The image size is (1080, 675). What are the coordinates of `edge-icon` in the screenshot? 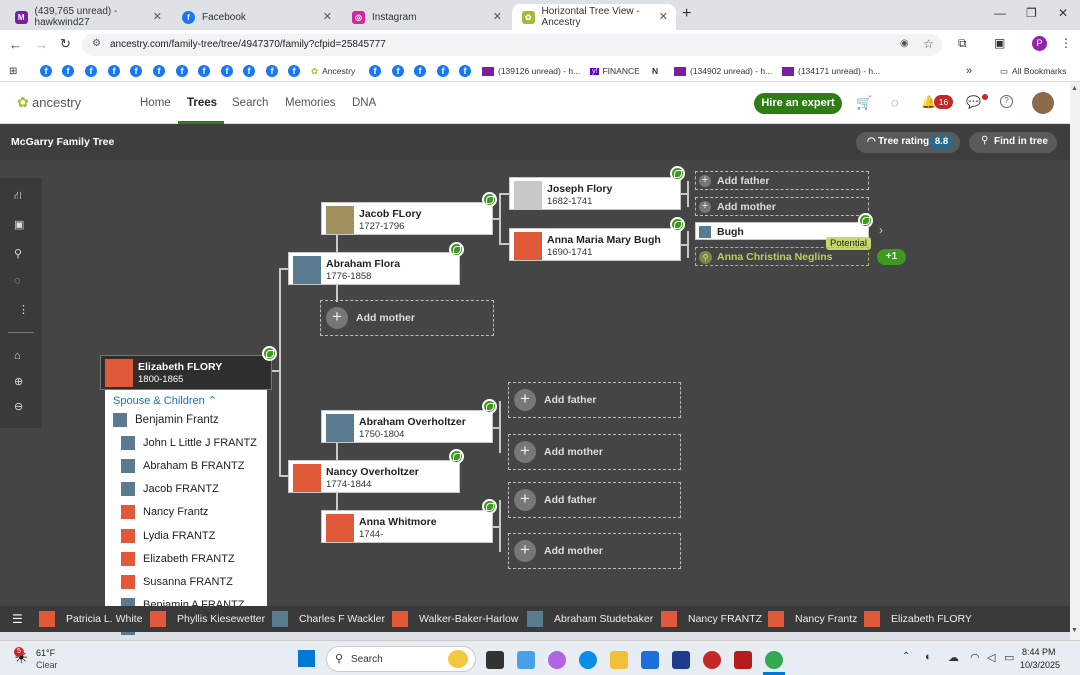 It's located at (588, 660).